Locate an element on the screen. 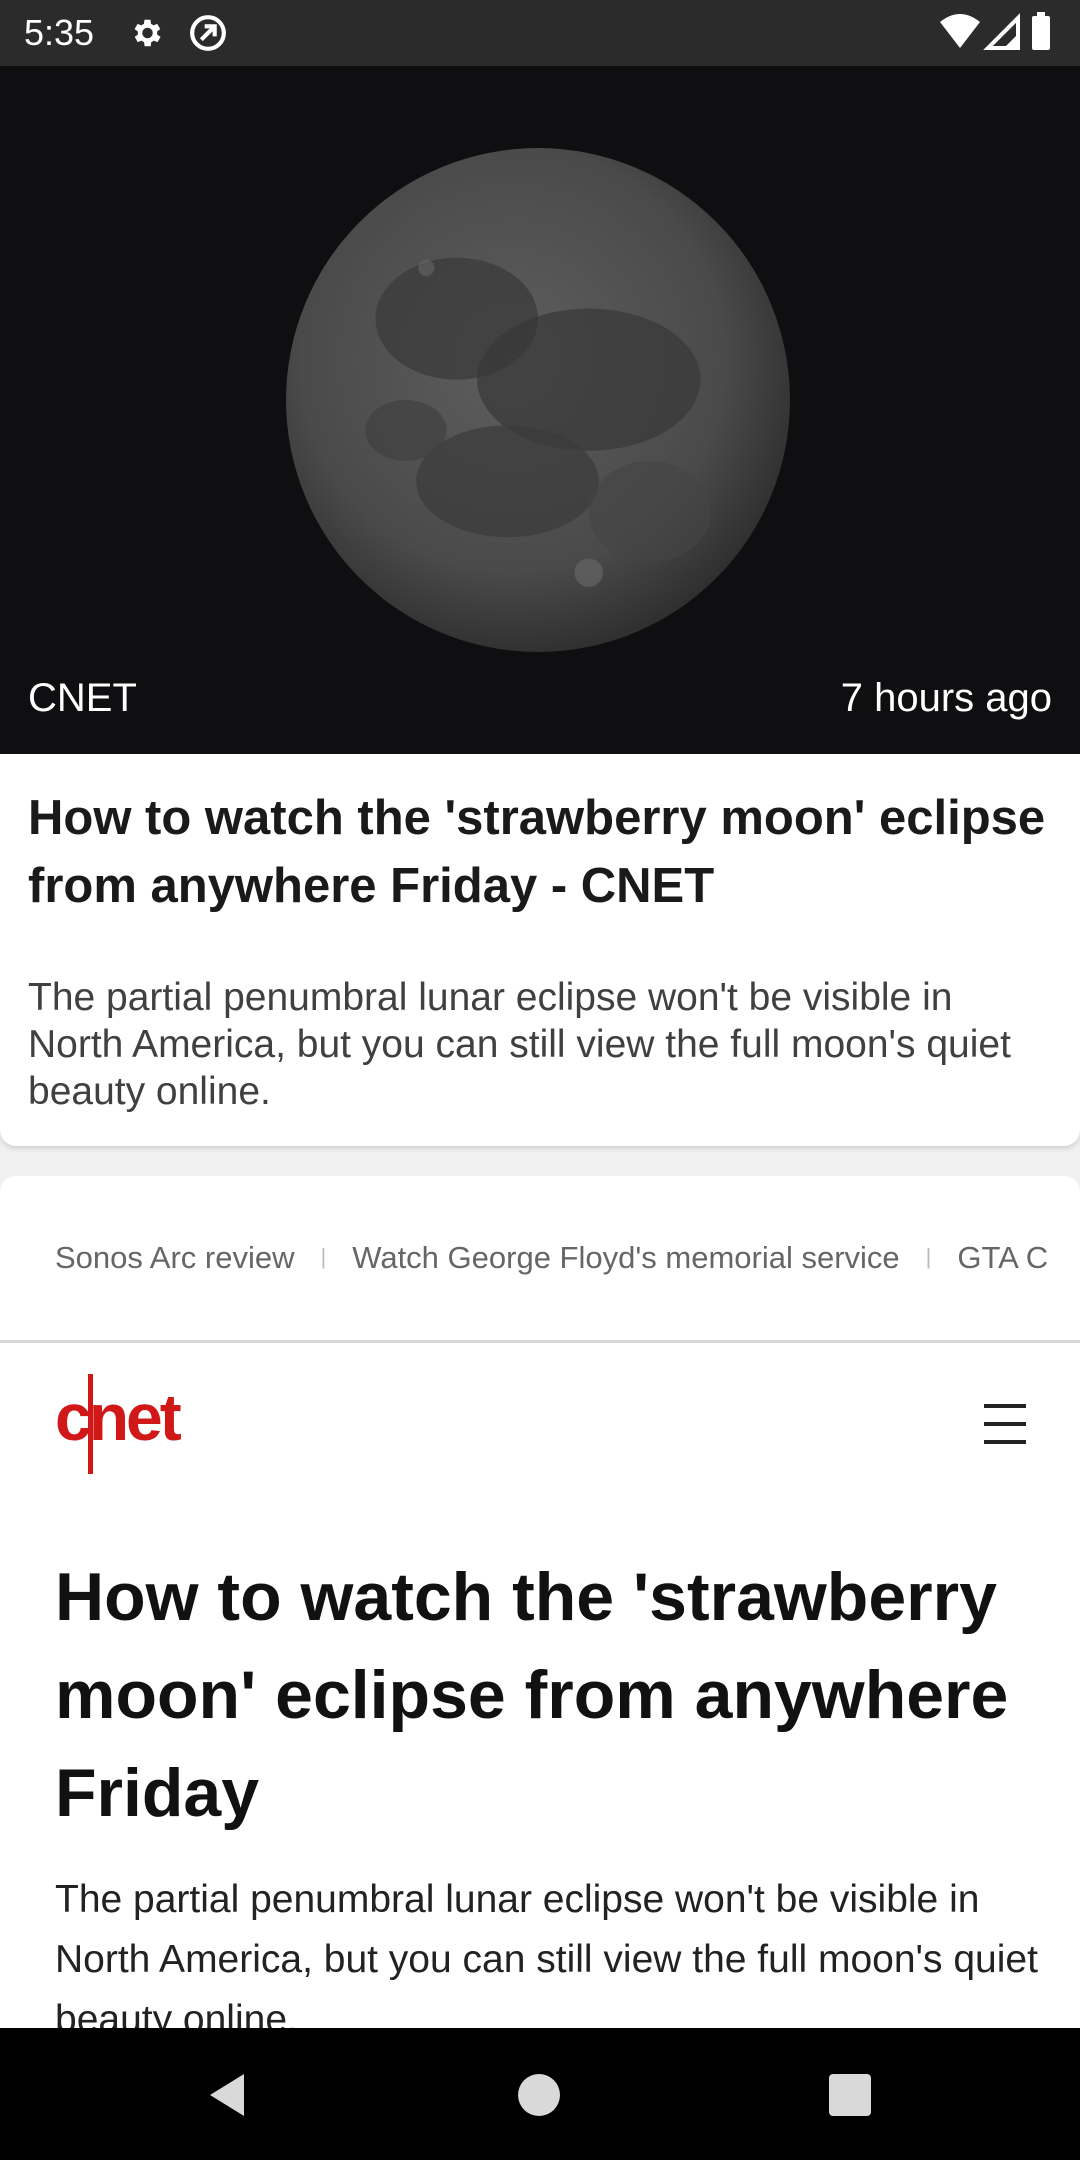 This screenshot has height=2160, width=1080. trending-item: GTA C is located at coordinates (1002, 1257).